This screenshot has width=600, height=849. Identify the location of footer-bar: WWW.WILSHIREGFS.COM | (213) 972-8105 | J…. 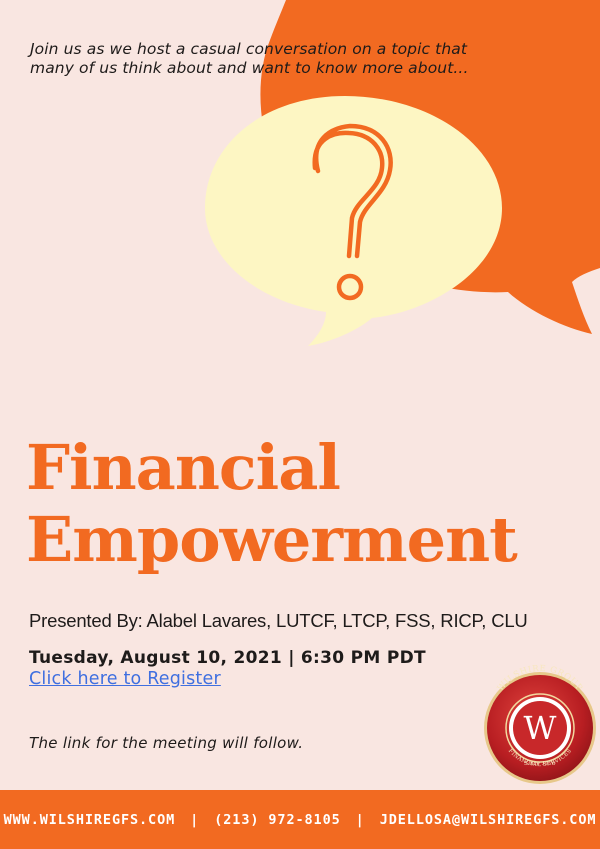
(300, 819).